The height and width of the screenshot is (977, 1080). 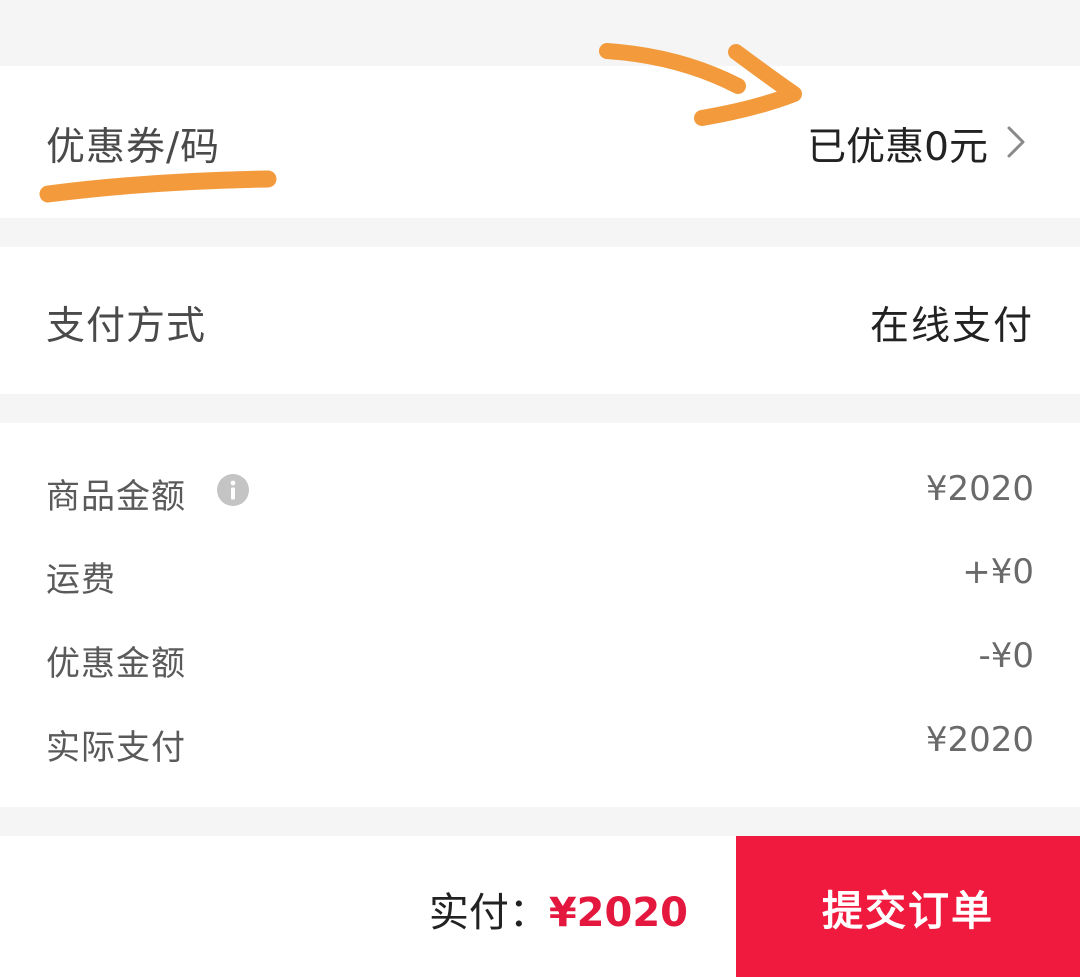 I want to click on summary-item-goods-amount: 商品金额 ¥2020, so click(x=540, y=487).